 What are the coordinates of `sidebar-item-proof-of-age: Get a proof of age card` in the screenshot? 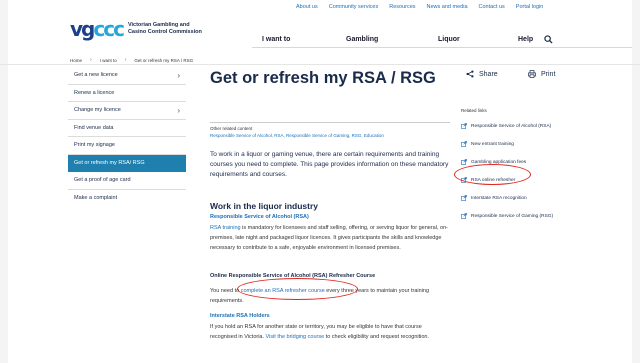 It's located at (127, 181).